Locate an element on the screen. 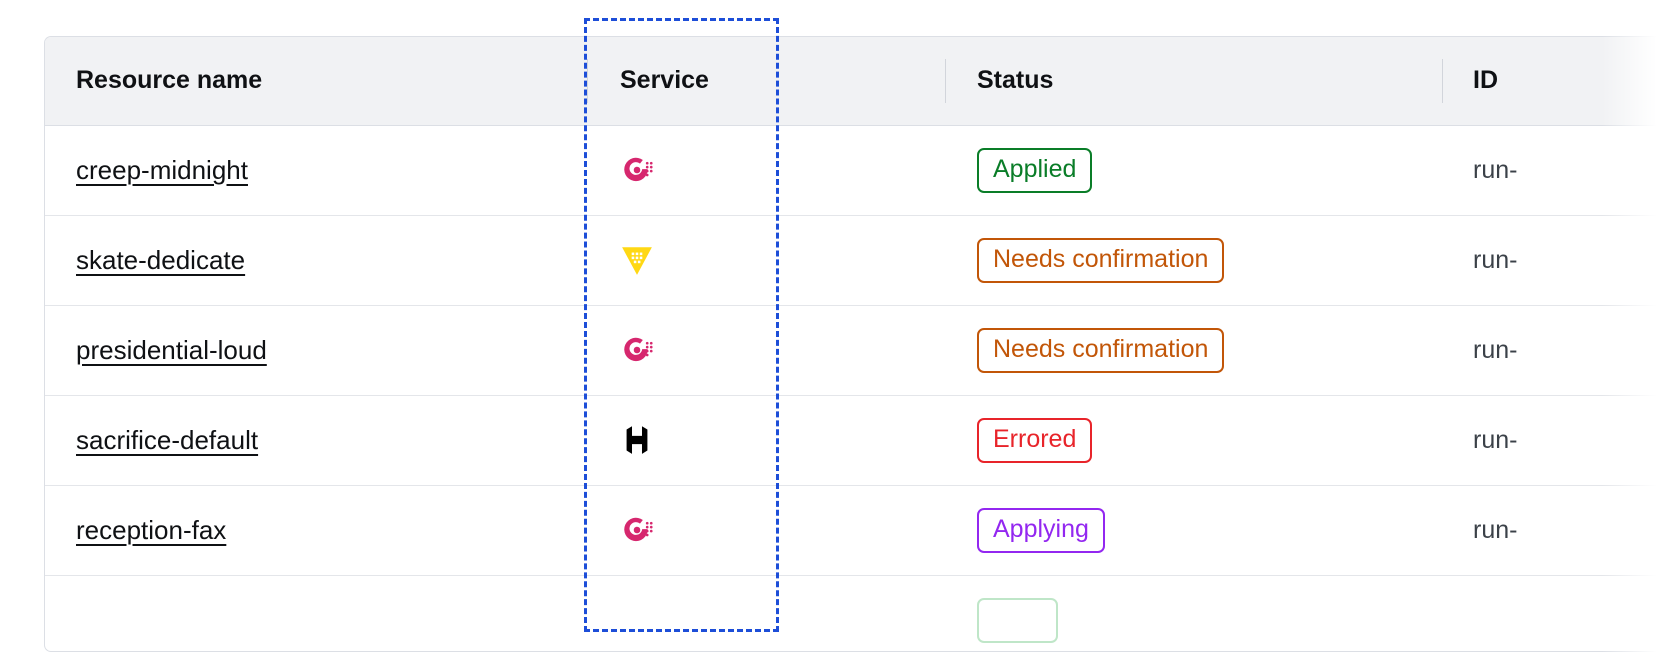  cell-status is located at coordinates (1193, 613).